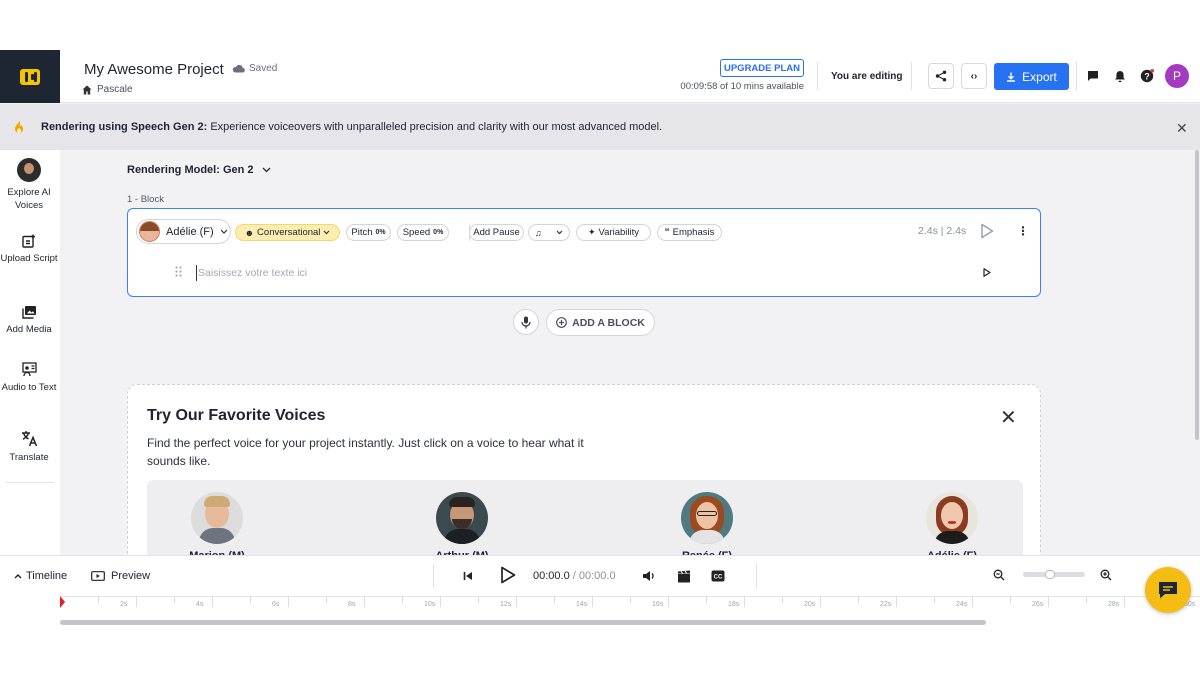 Image resolution: width=1200 pixels, height=675 pixels. I want to click on sidebar-item-label: Explore AI Voices, so click(29, 199).